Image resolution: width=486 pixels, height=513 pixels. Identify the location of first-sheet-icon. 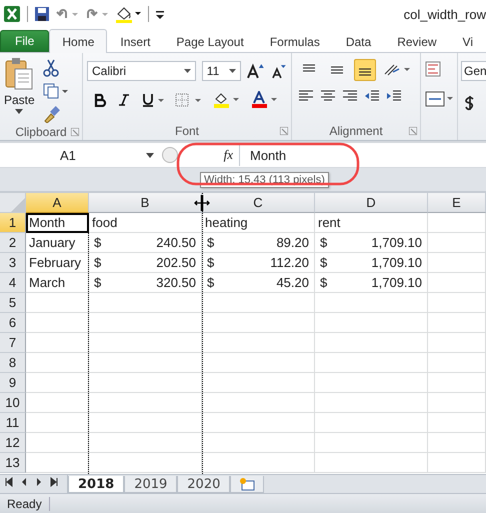
(9, 482).